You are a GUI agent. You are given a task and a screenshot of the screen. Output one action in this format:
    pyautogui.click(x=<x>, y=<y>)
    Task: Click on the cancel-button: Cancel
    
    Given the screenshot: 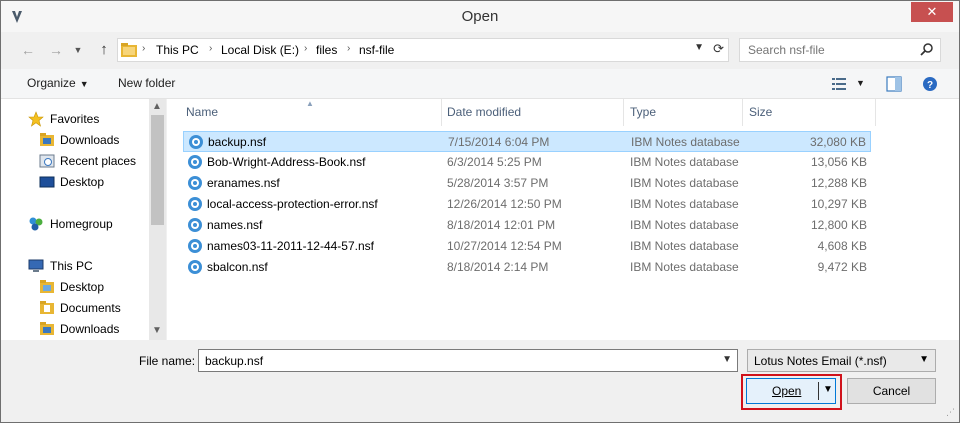 What is the action you would take?
    pyautogui.click(x=891, y=391)
    